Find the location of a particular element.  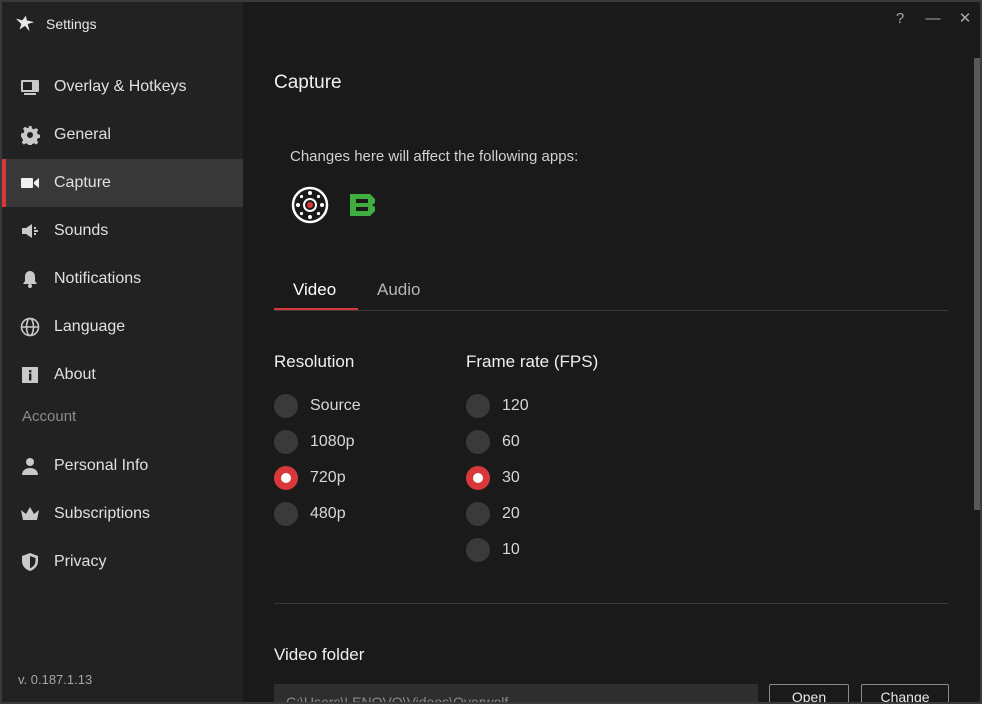

radio-option: Source is located at coordinates (317, 406).